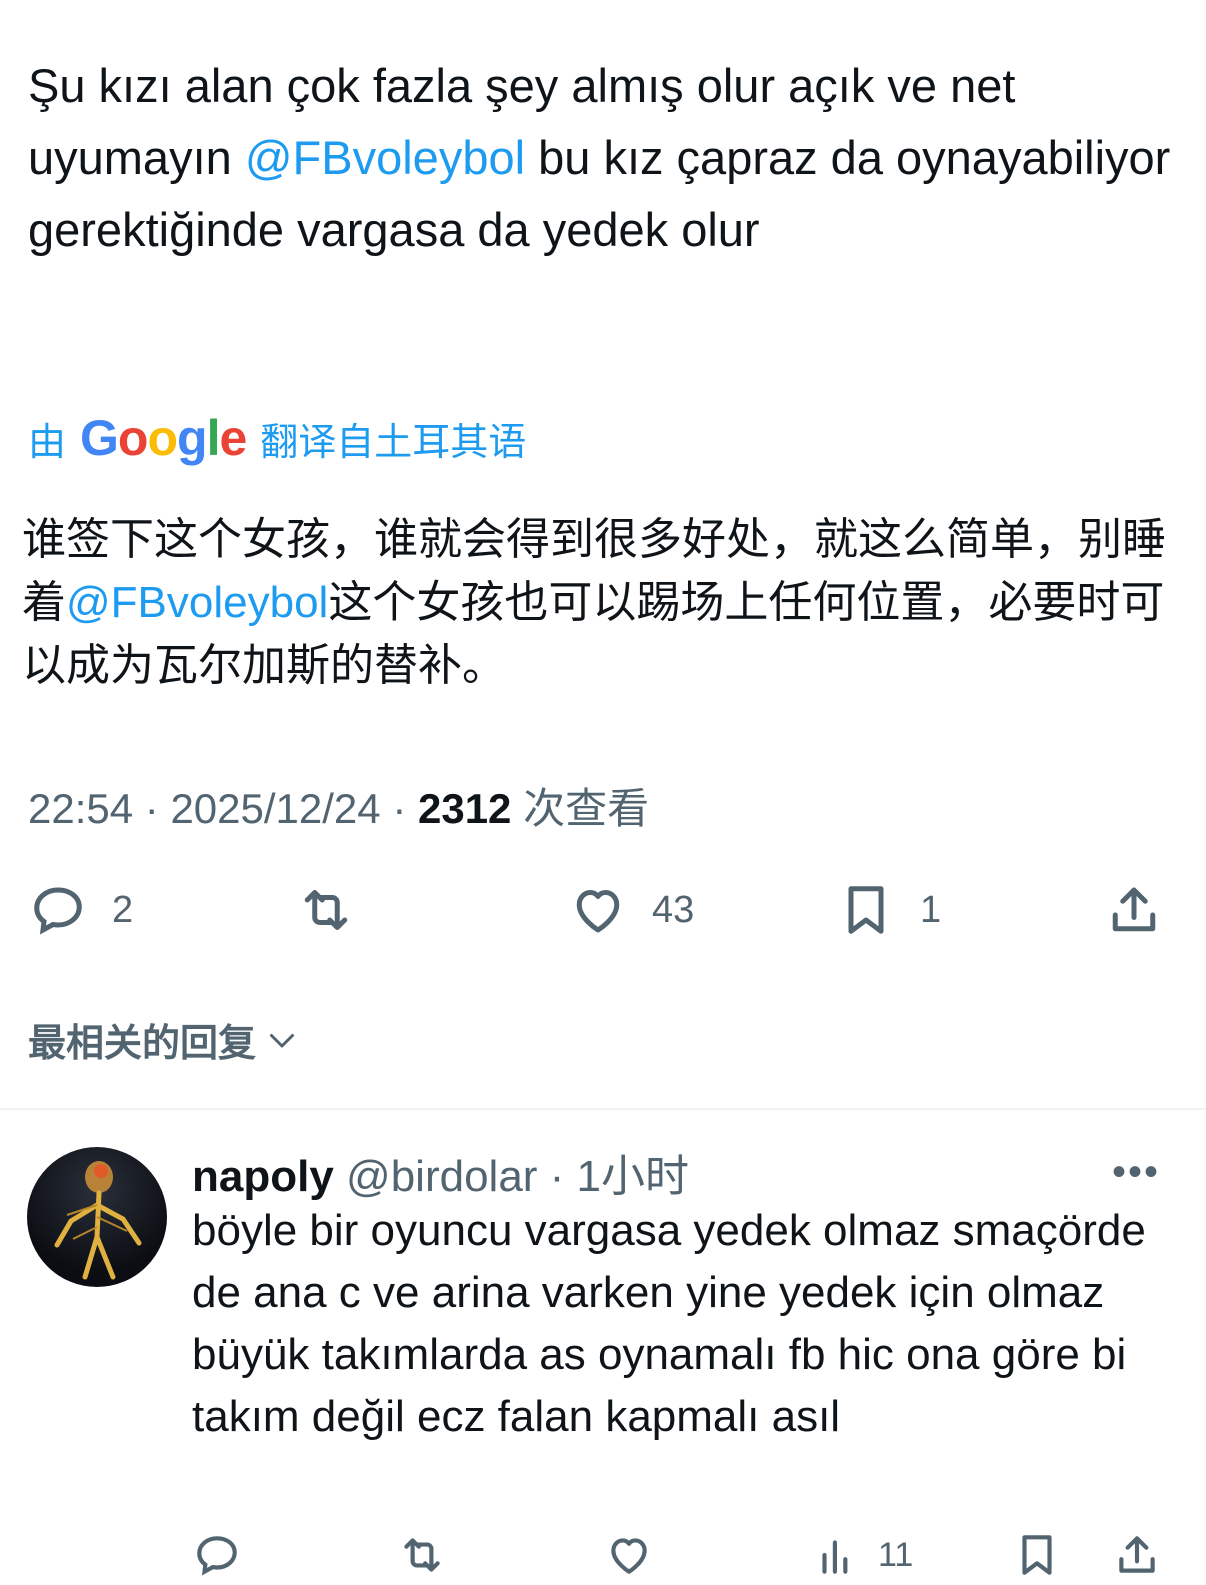 Image resolution: width=1206 pixels, height=1585 pixels. I want to click on tweet-time: 22:54, so click(80, 808).